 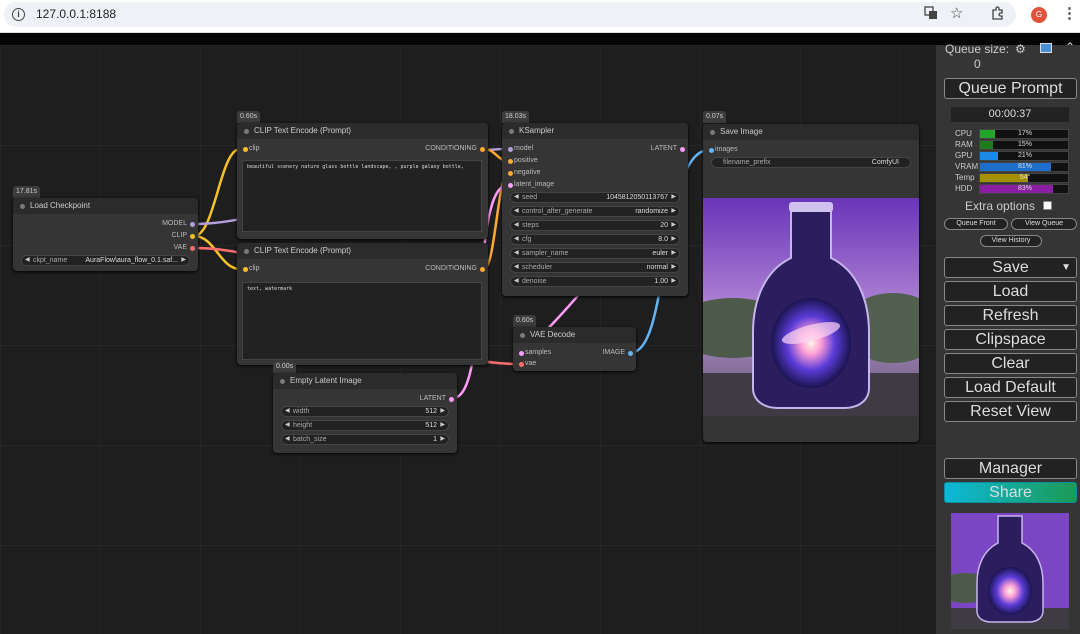 I want to click on node-title: KSampler, so click(x=595, y=131).